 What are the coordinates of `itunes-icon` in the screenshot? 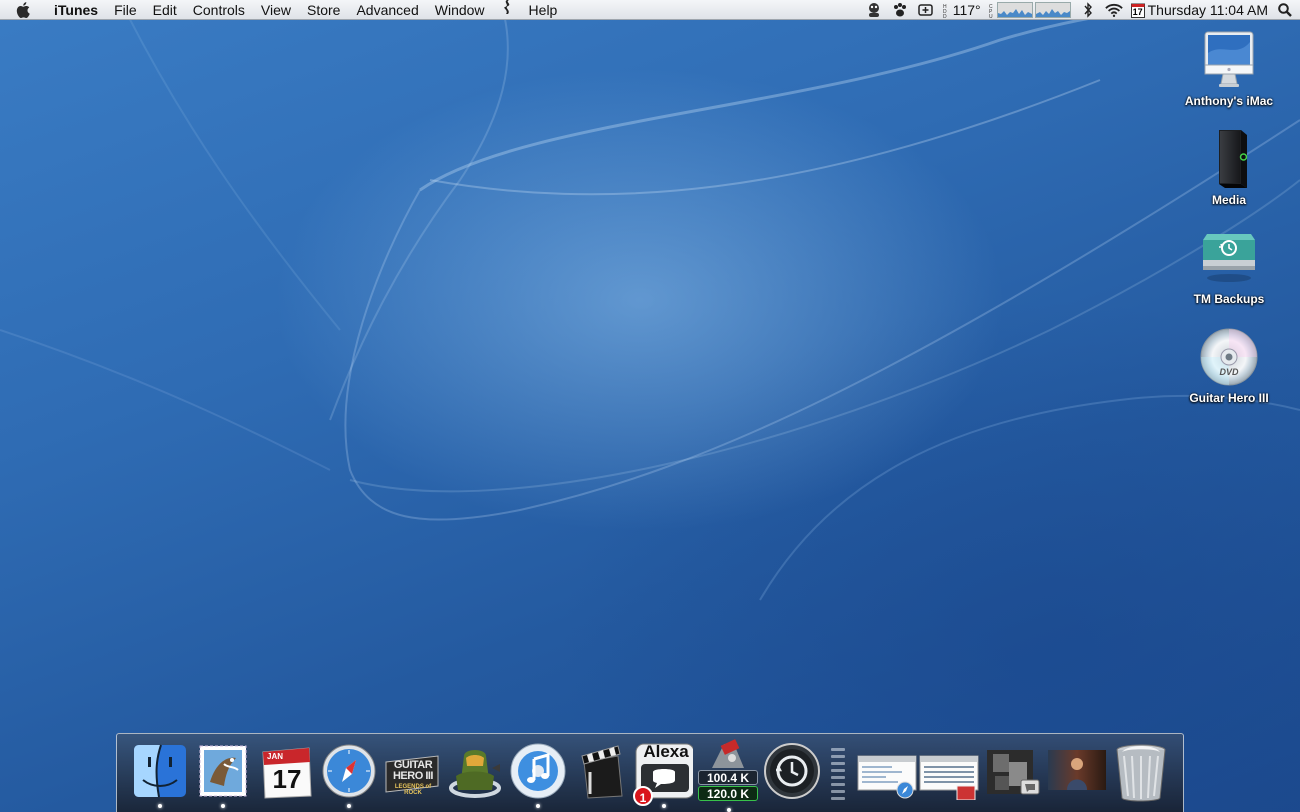 It's located at (538, 771).